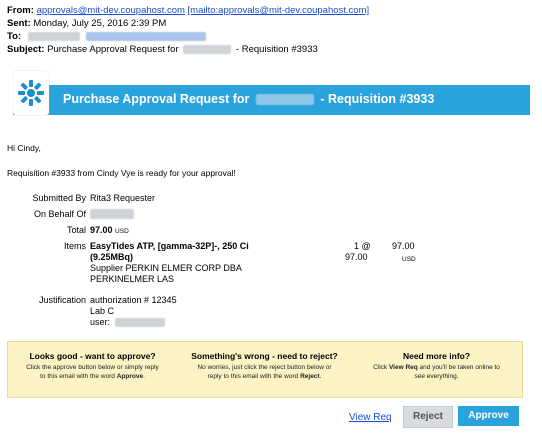  I want to click on to-name-redacted, so click(53, 36).